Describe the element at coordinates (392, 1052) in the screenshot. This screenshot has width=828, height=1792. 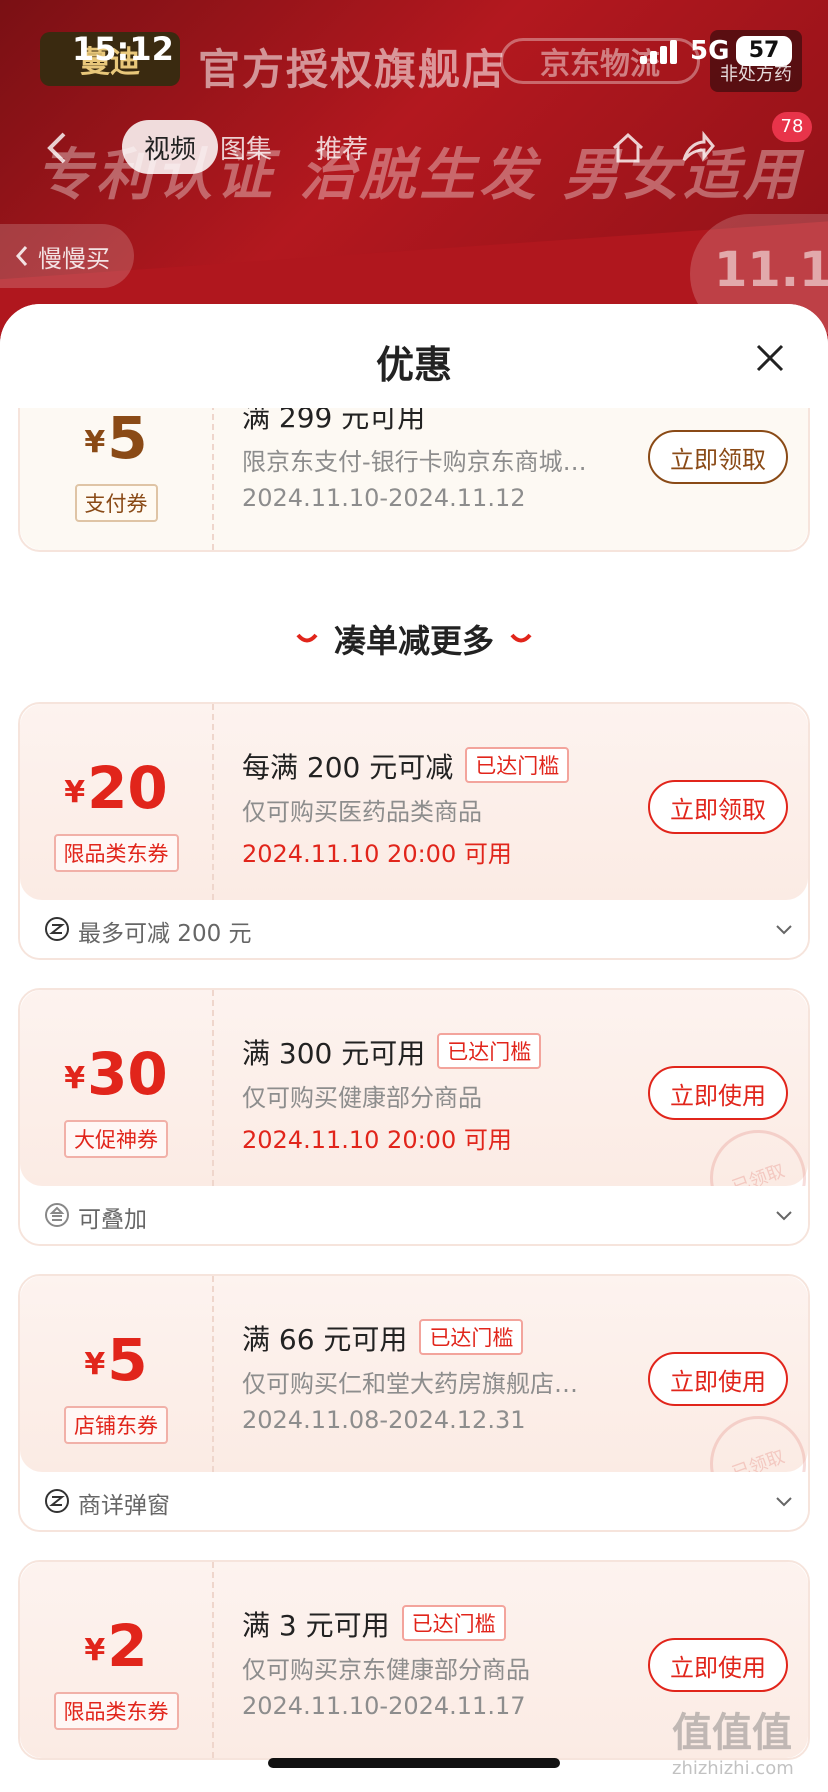
I see `coupon-threshold: 满 300 元可用 已达门槛` at that location.